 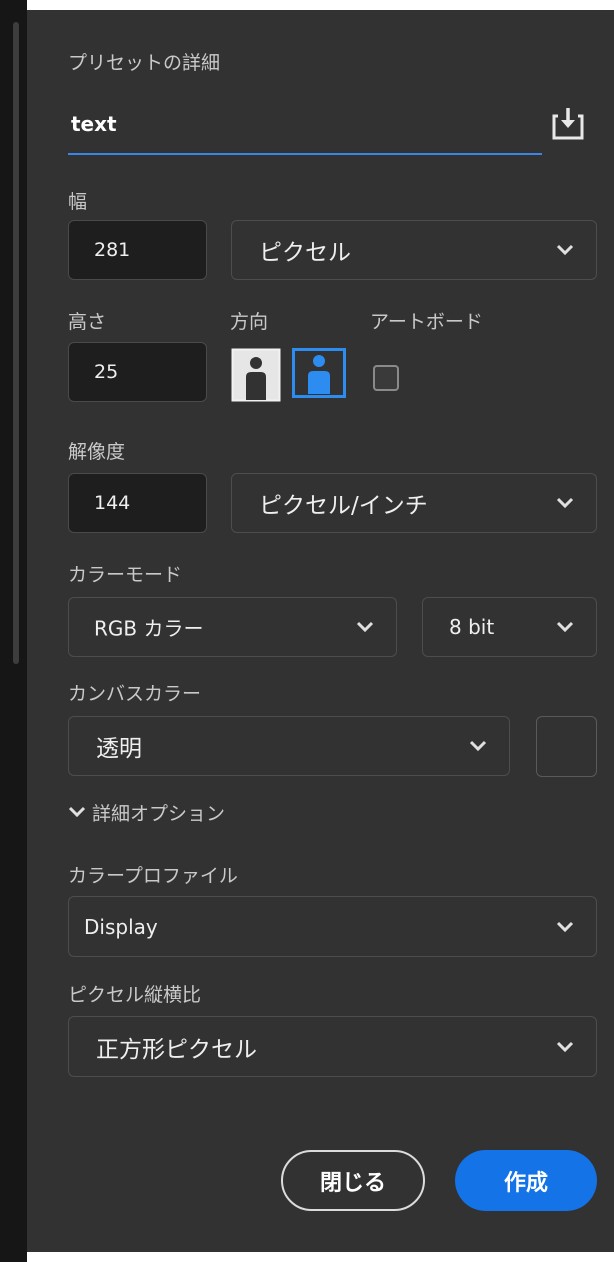 What do you see at coordinates (94, 124) in the screenshot?
I see `preset-name-value: text` at bounding box center [94, 124].